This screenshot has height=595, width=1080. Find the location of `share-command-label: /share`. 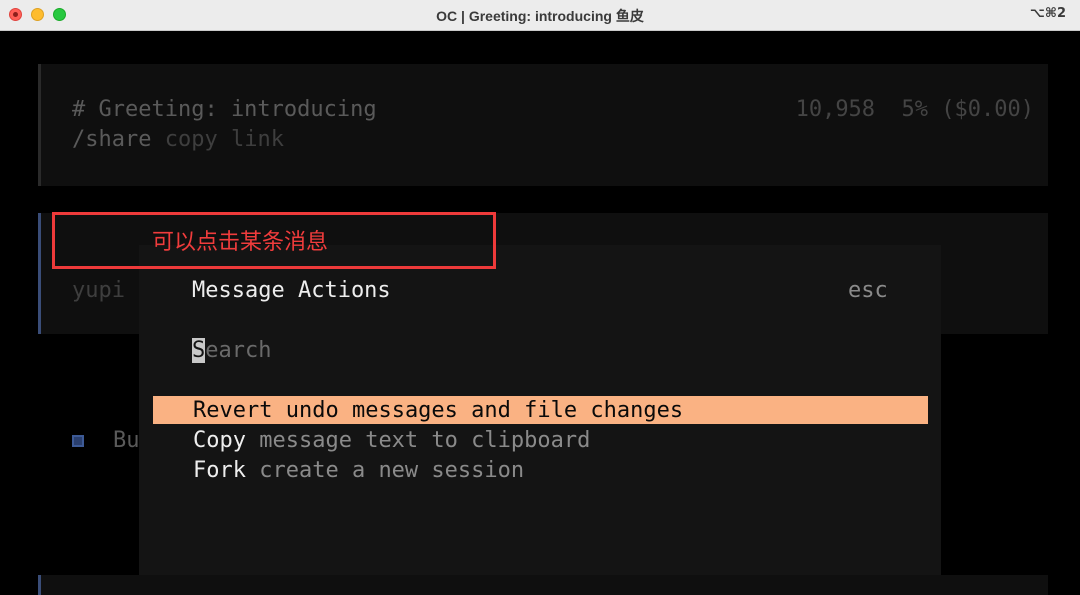

share-command-label: /share is located at coordinates (112, 139).